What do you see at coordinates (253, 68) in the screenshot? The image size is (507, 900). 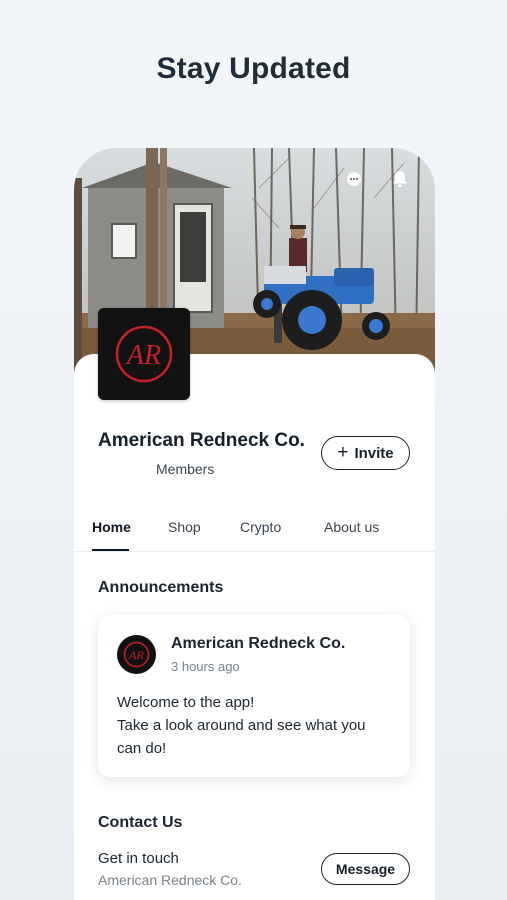 I see `page-headline: Stay Updated` at bounding box center [253, 68].